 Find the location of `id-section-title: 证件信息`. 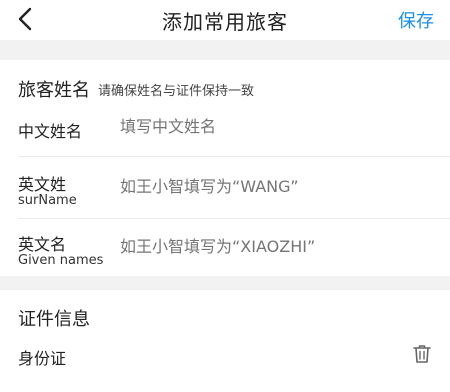

id-section-title: 证件信息 is located at coordinates (54, 319).